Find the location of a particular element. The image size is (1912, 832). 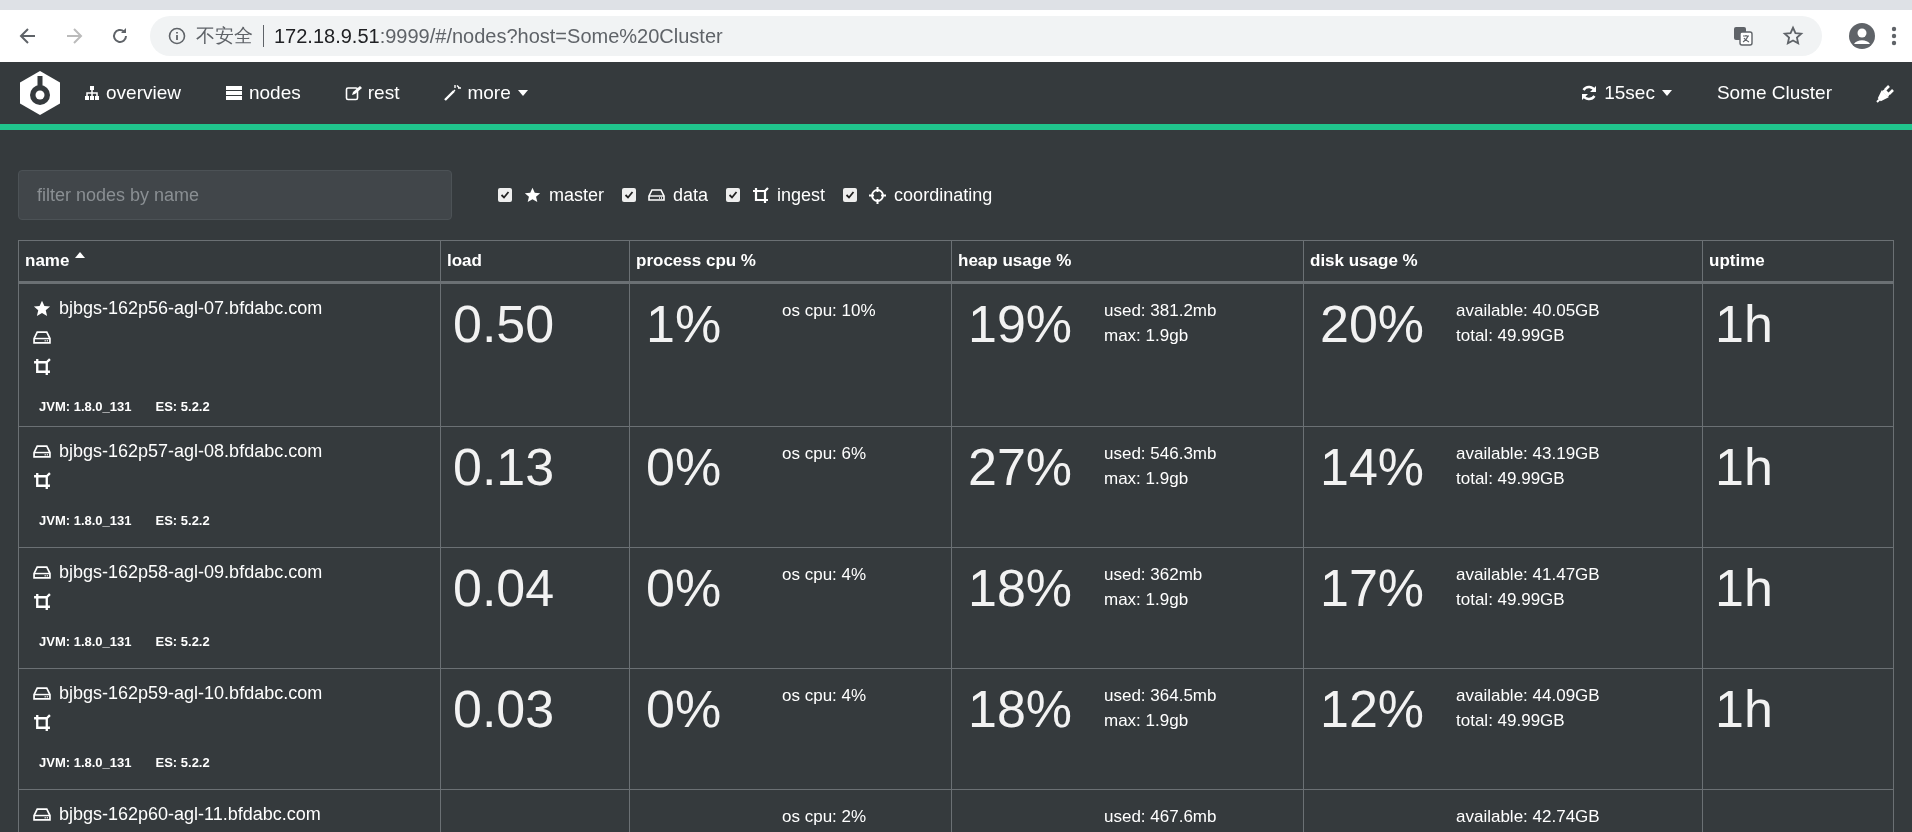

address-bar: 不安全 172.18.9.51:9999/#/nodes?host=Some%20Cluster is located at coordinates (986, 36).